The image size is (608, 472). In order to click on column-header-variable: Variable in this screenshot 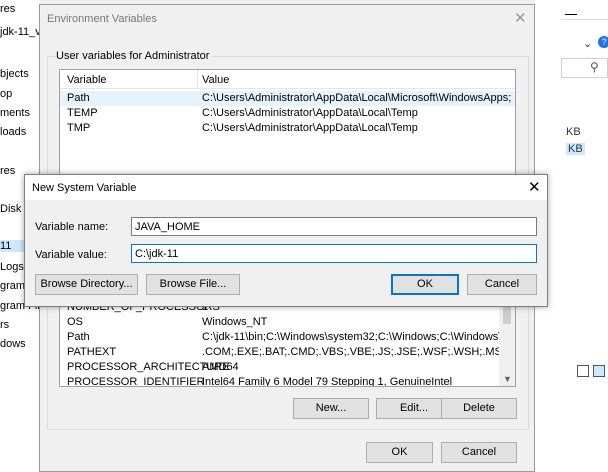, I will do `click(87, 80)`.